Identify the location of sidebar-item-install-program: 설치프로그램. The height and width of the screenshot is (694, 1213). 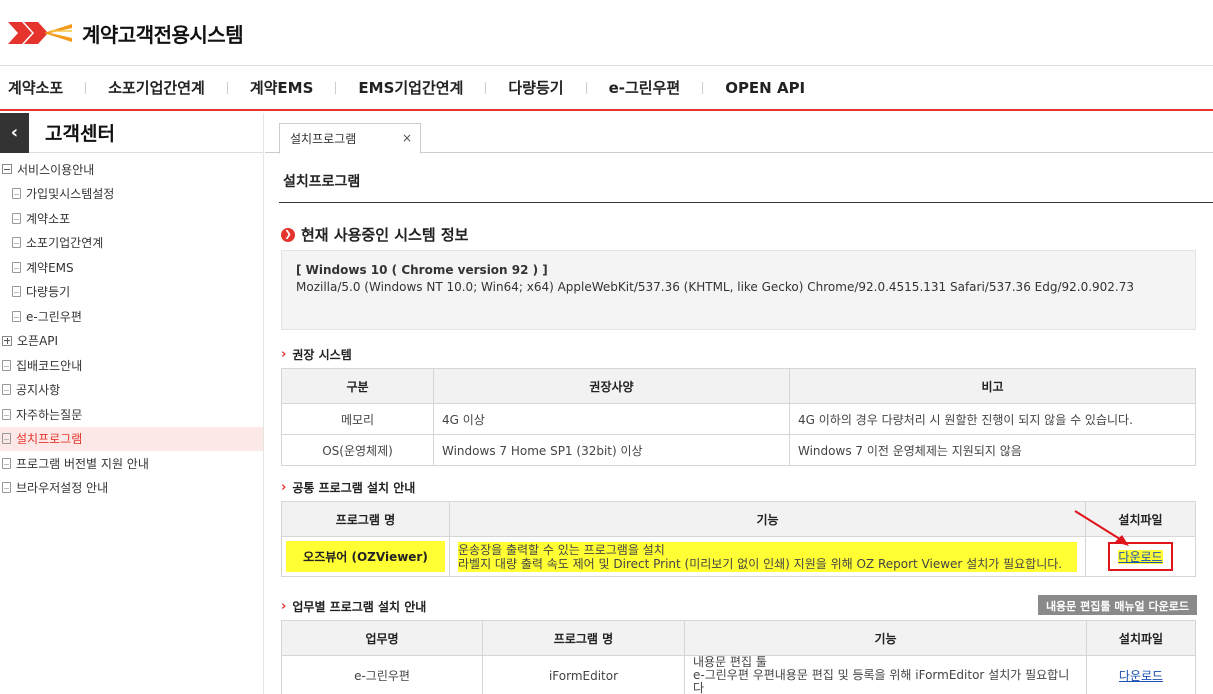
(131, 438).